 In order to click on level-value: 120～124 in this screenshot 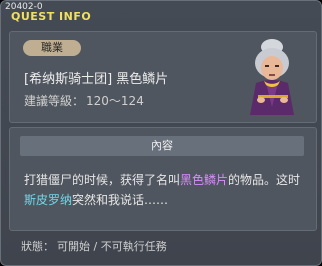, I will do `click(115, 101)`.